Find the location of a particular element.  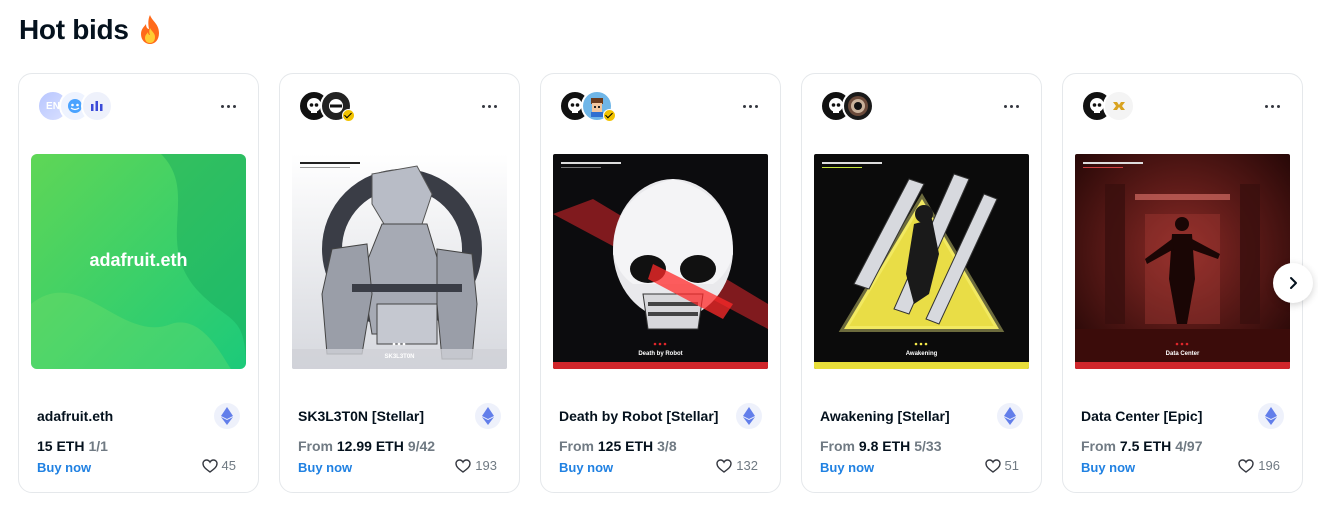

price-line: From 7.5 ETH 4/97 is located at coordinates (1142, 446).